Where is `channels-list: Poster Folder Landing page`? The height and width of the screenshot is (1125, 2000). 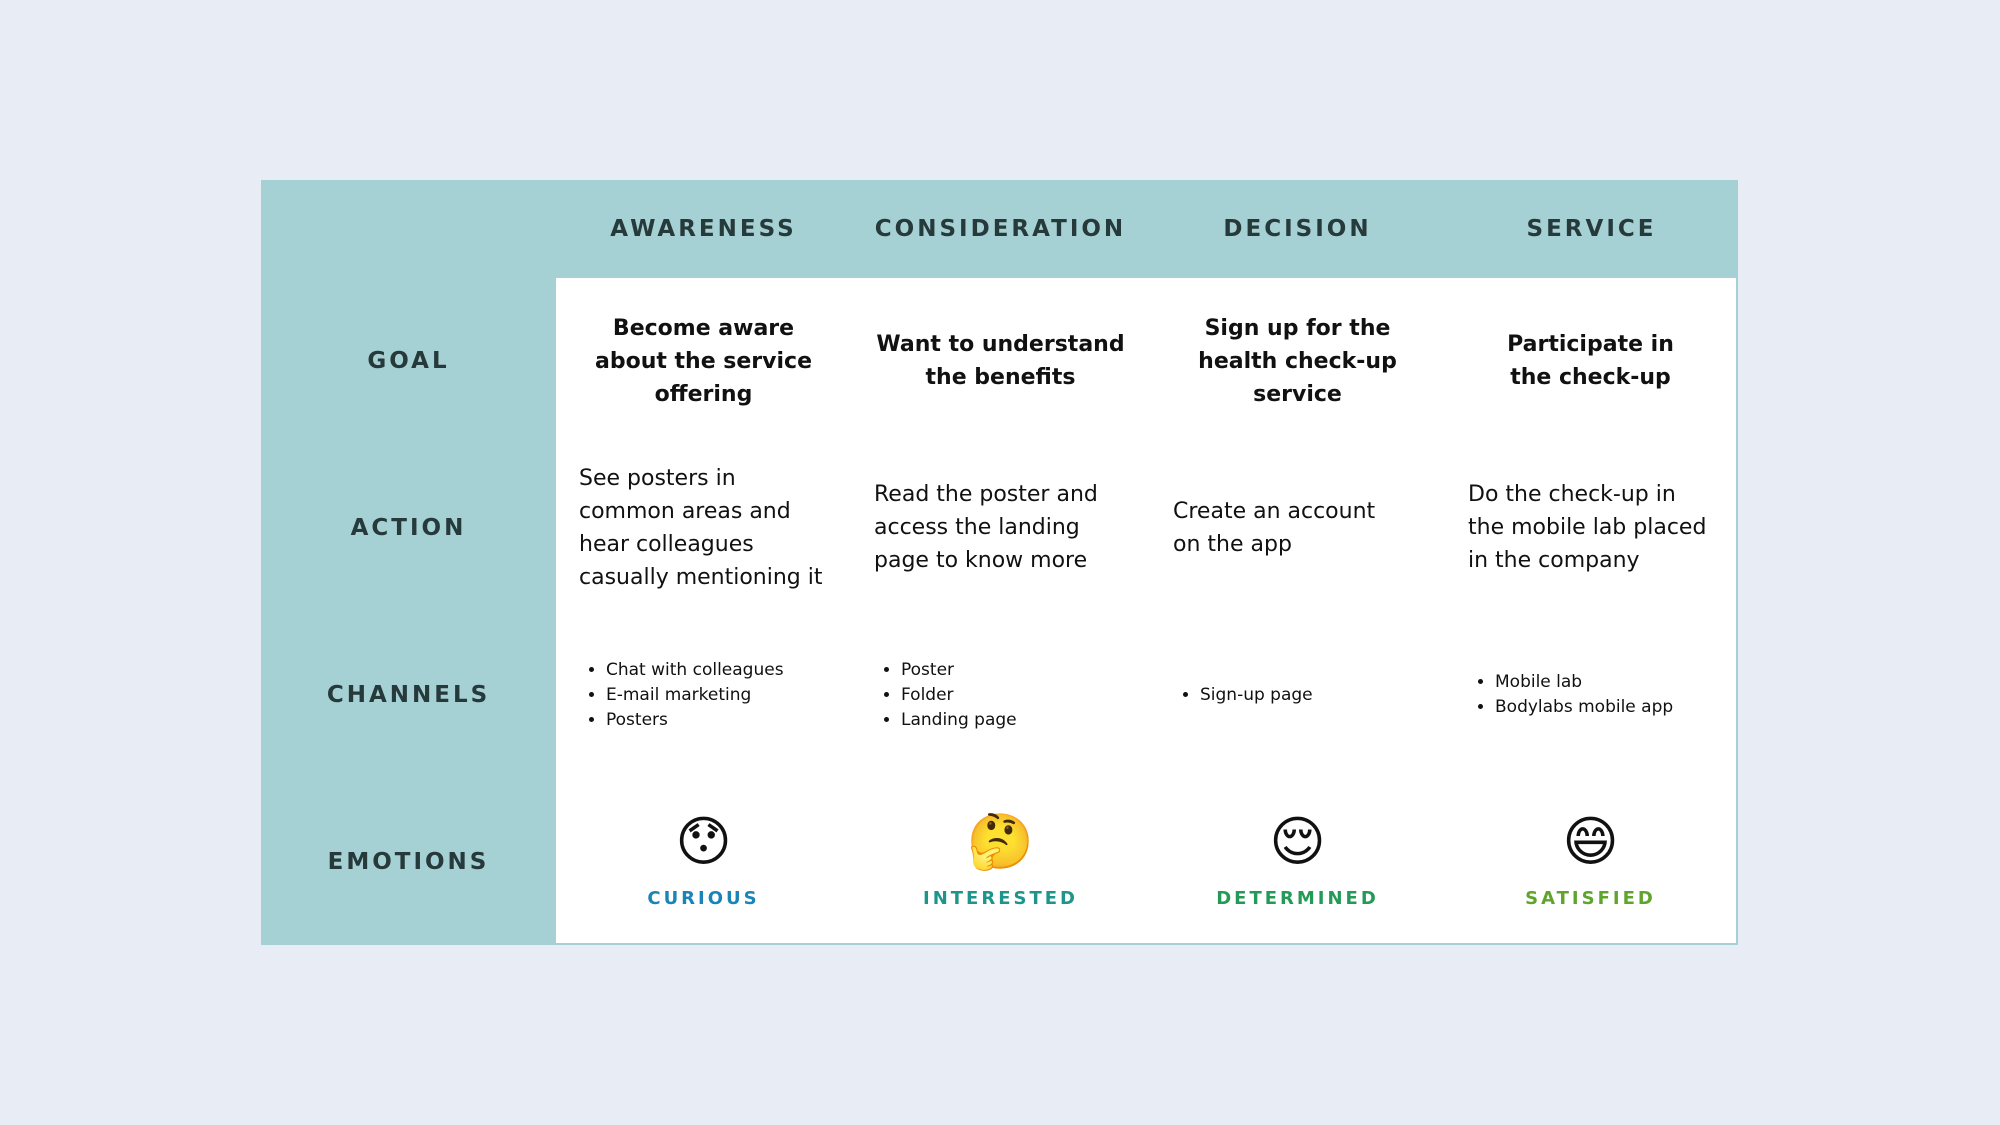
channels-list: Poster Folder Landing page is located at coordinates (949, 695).